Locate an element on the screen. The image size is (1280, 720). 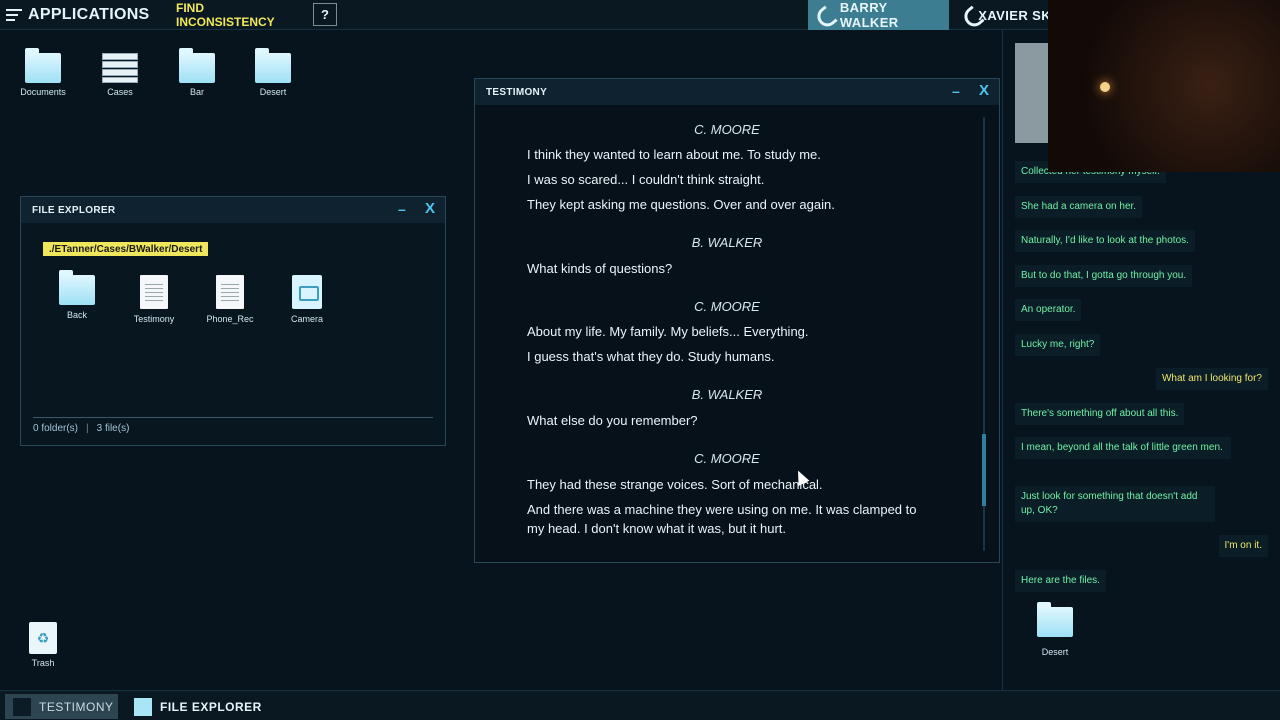
file-item-label: Back is located at coordinates (76, 315).